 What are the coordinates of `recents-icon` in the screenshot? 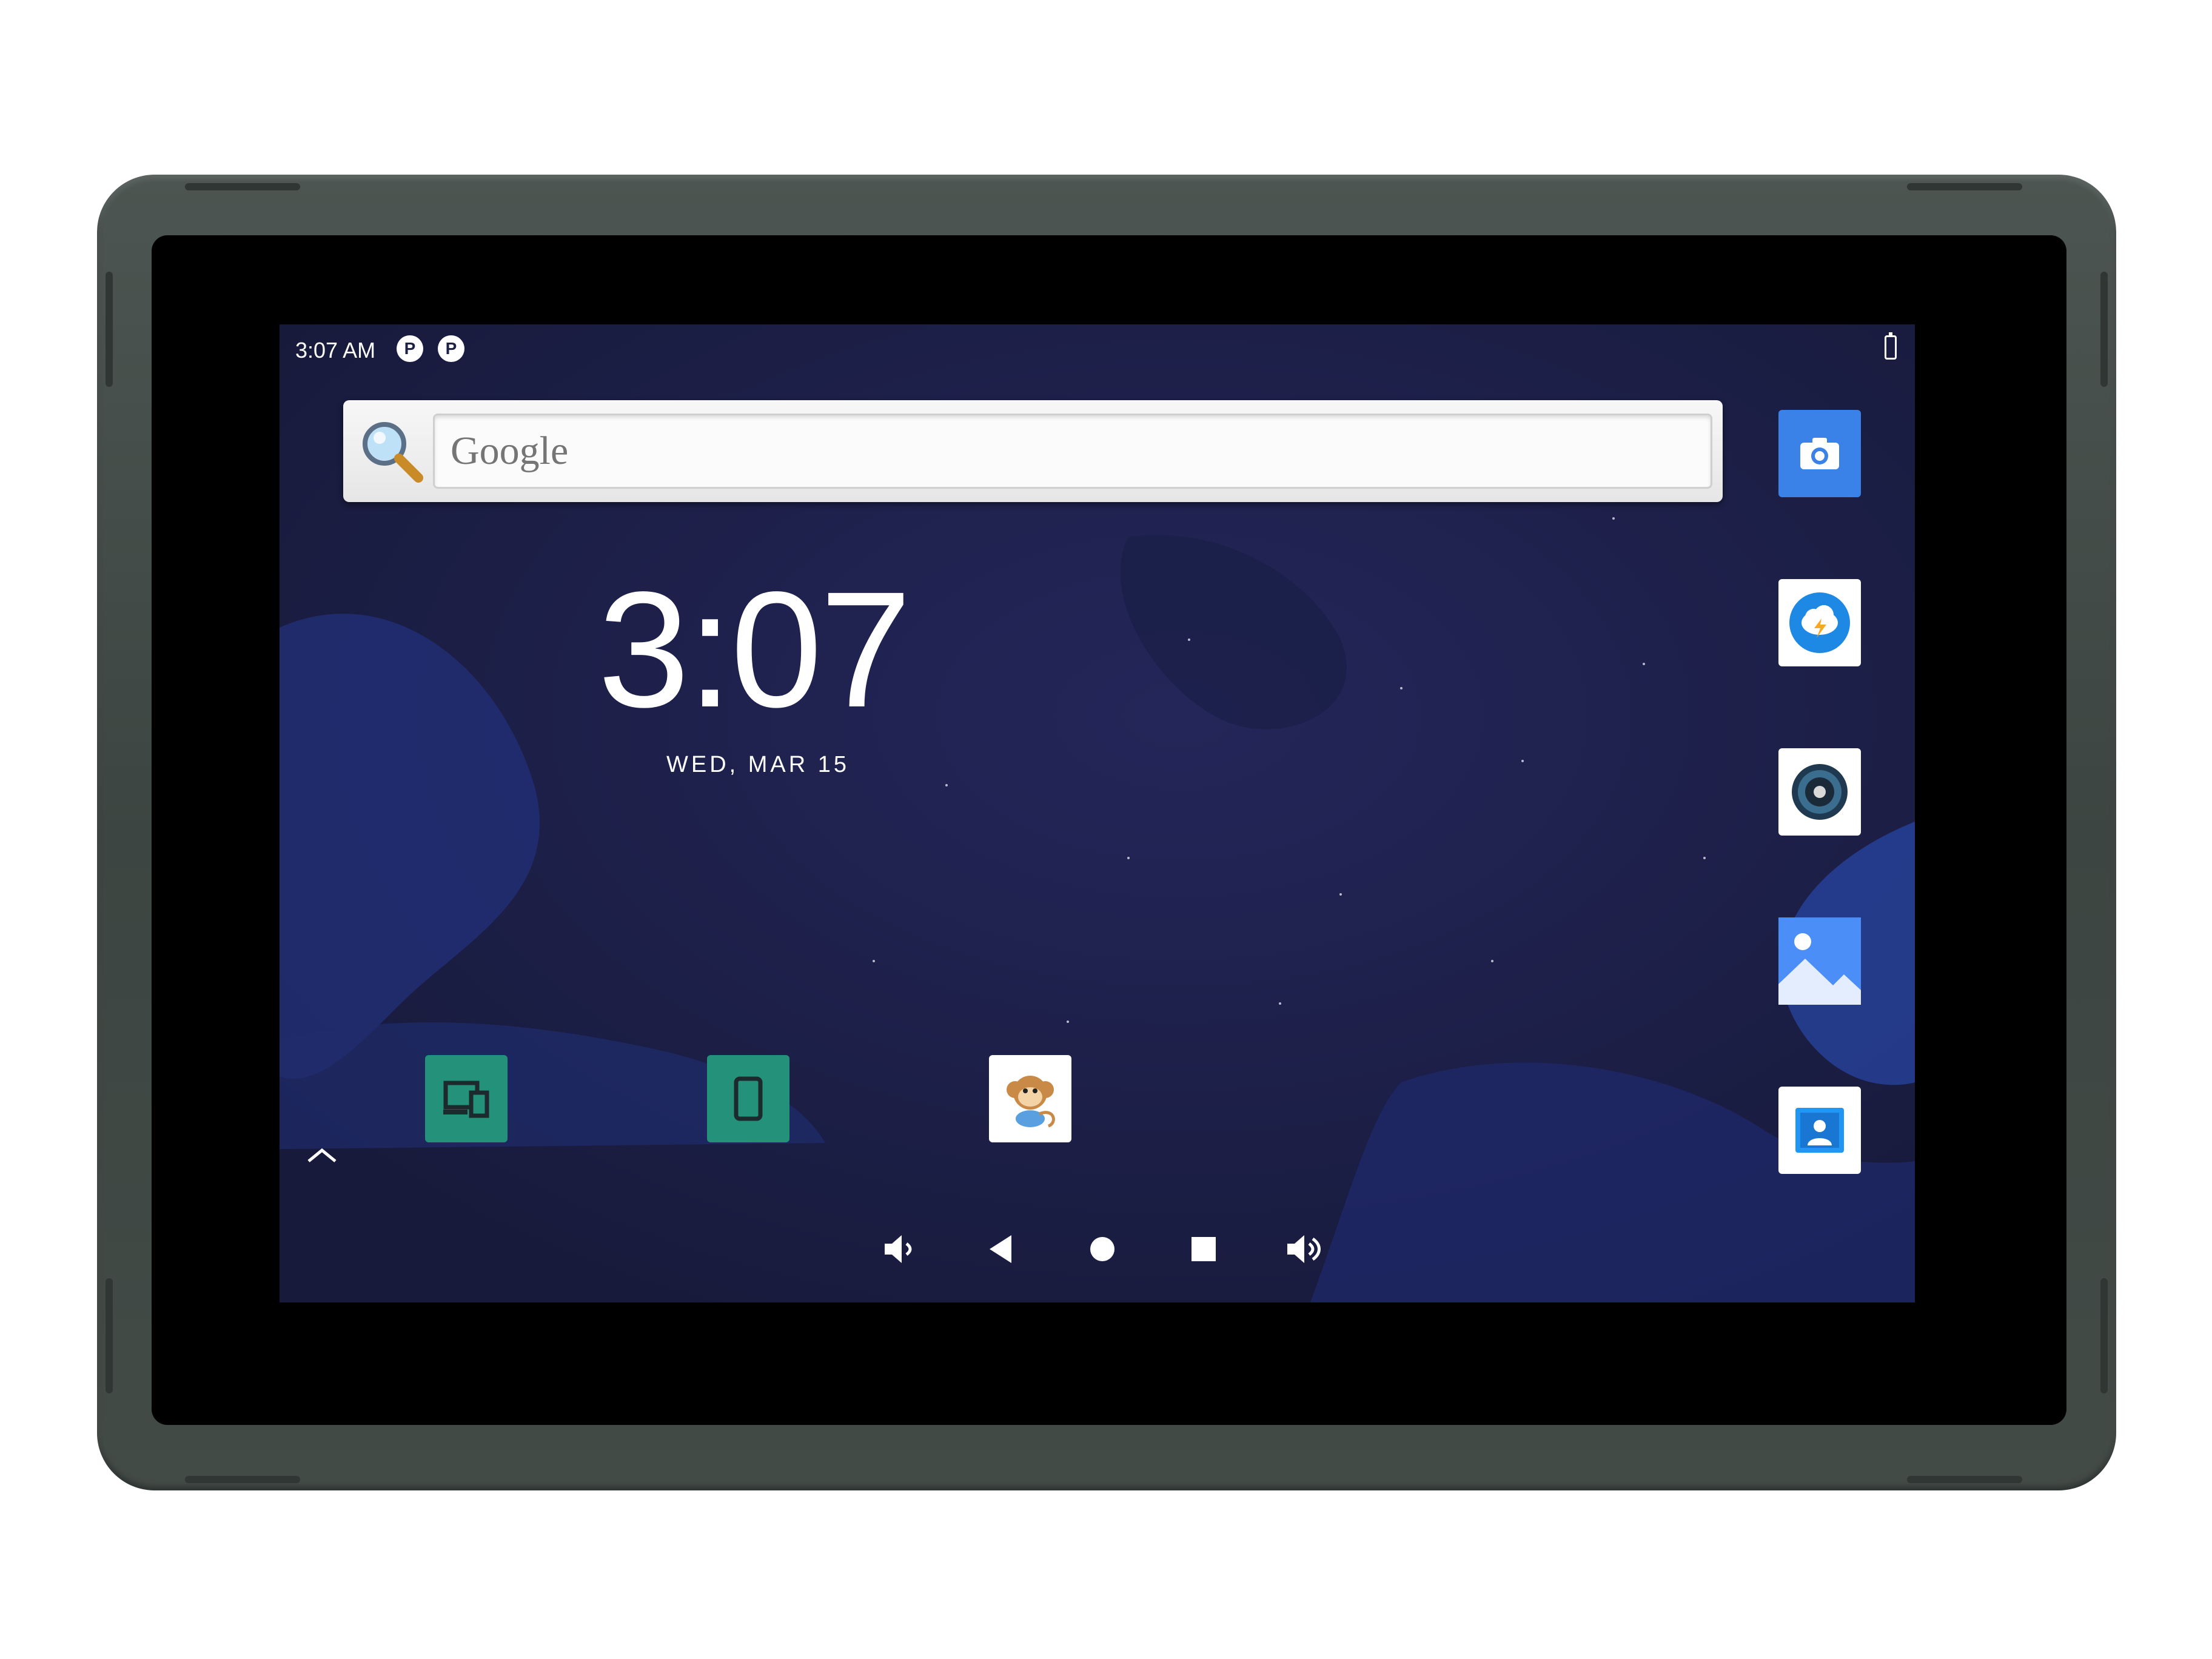 It's located at (1203, 1249).